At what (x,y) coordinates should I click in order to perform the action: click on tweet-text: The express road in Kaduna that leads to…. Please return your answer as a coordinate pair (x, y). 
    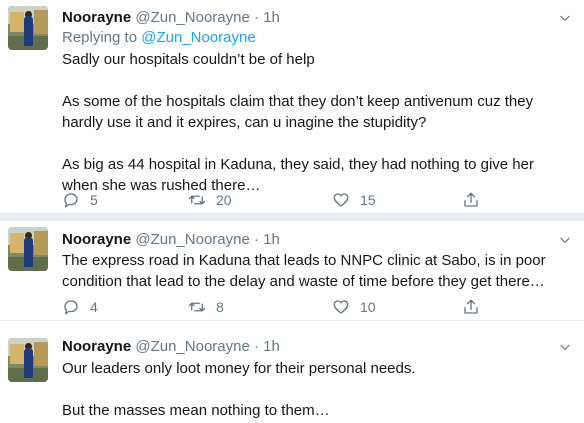
    Looking at the image, I should click on (317, 271).